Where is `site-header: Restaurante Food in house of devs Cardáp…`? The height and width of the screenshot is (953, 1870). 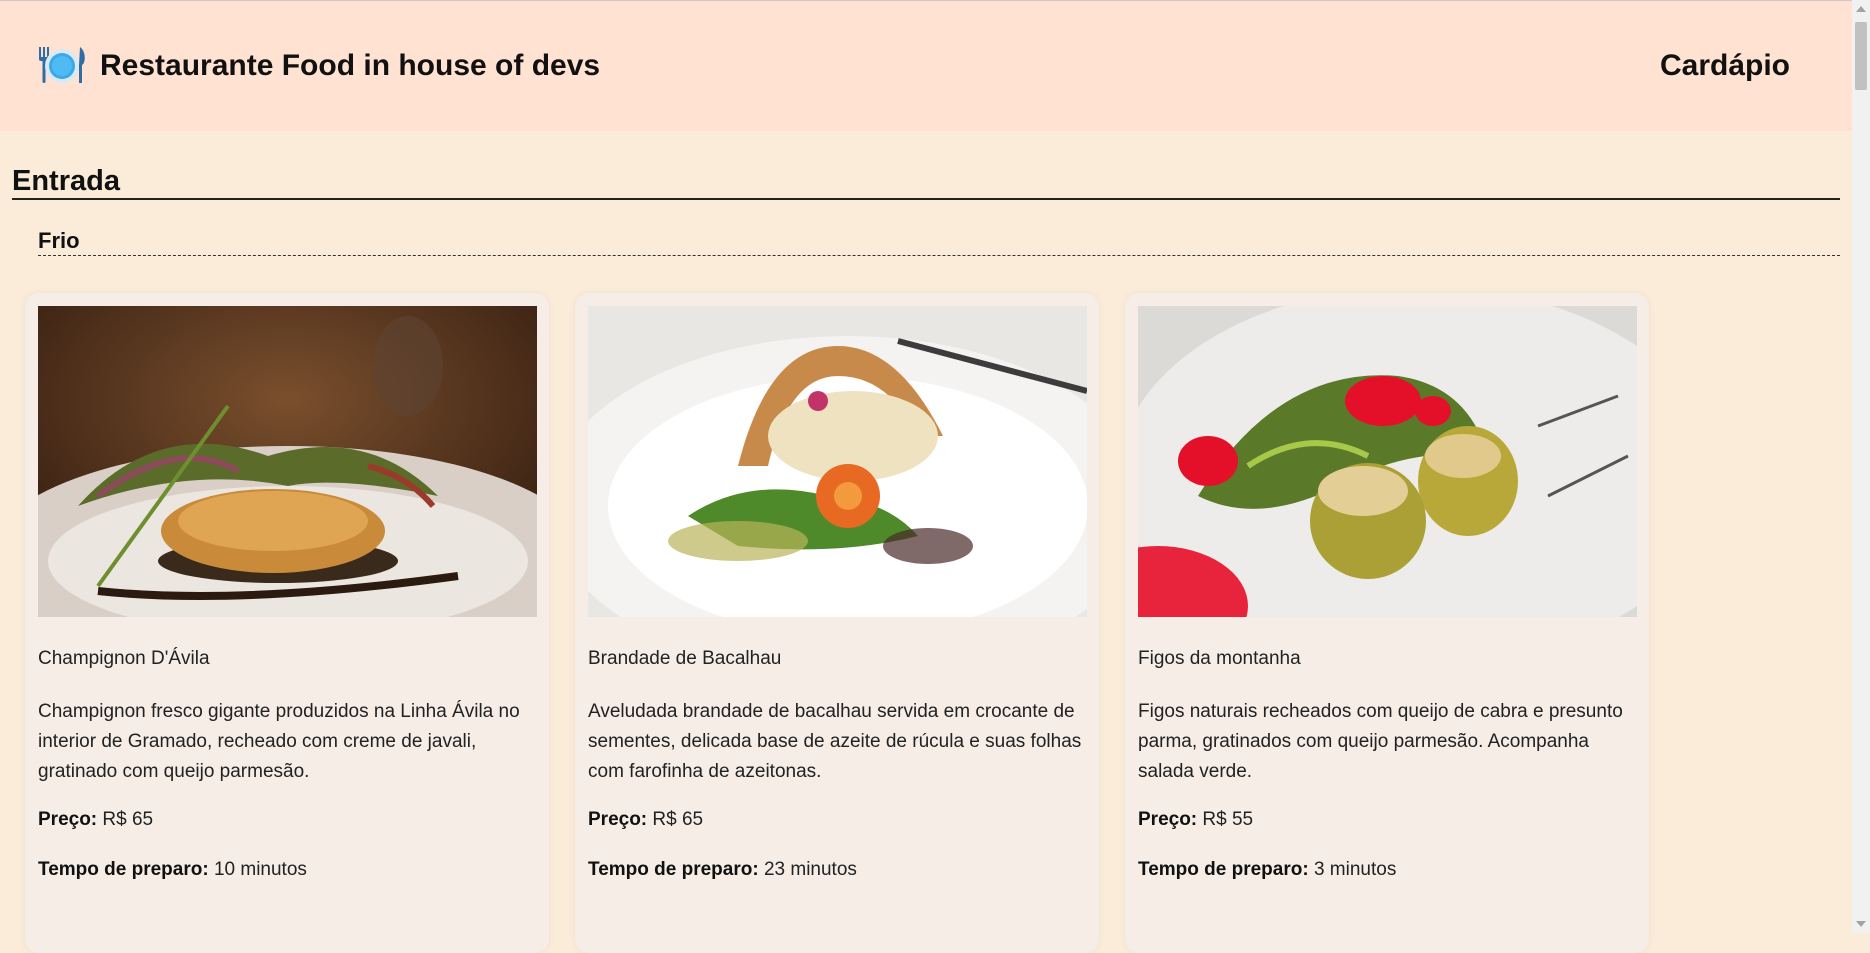
site-header: Restaurante Food in house of devs Cardáp… is located at coordinates (926, 66).